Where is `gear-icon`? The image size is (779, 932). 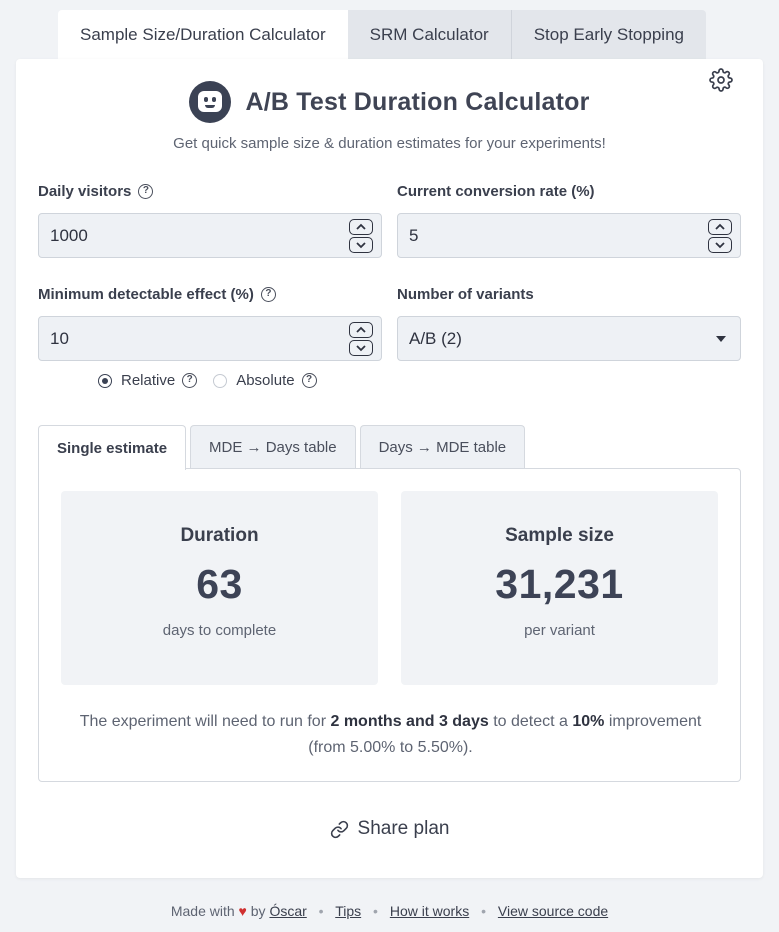
gear-icon is located at coordinates (721, 80).